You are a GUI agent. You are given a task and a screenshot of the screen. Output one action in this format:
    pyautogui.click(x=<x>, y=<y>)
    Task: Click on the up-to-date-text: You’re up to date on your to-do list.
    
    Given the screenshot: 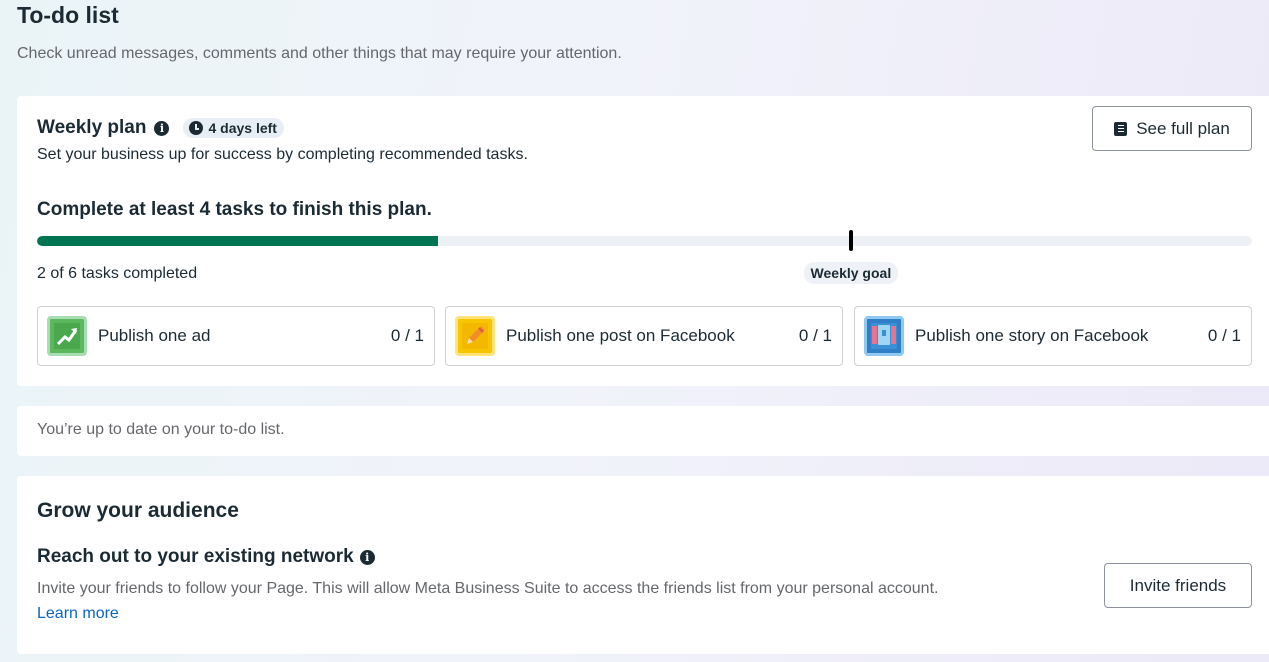 What is the action you would take?
    pyautogui.click(x=161, y=429)
    